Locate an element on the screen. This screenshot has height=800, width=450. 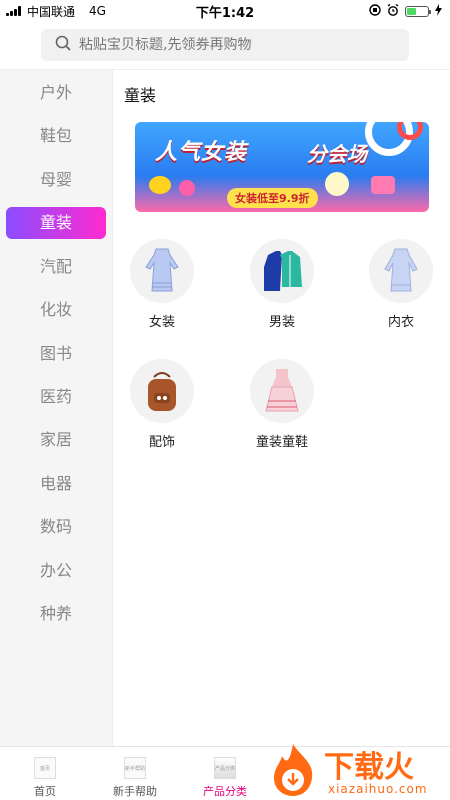
category-kids-shoes: 童装童鞋 is located at coordinates (282, 404).